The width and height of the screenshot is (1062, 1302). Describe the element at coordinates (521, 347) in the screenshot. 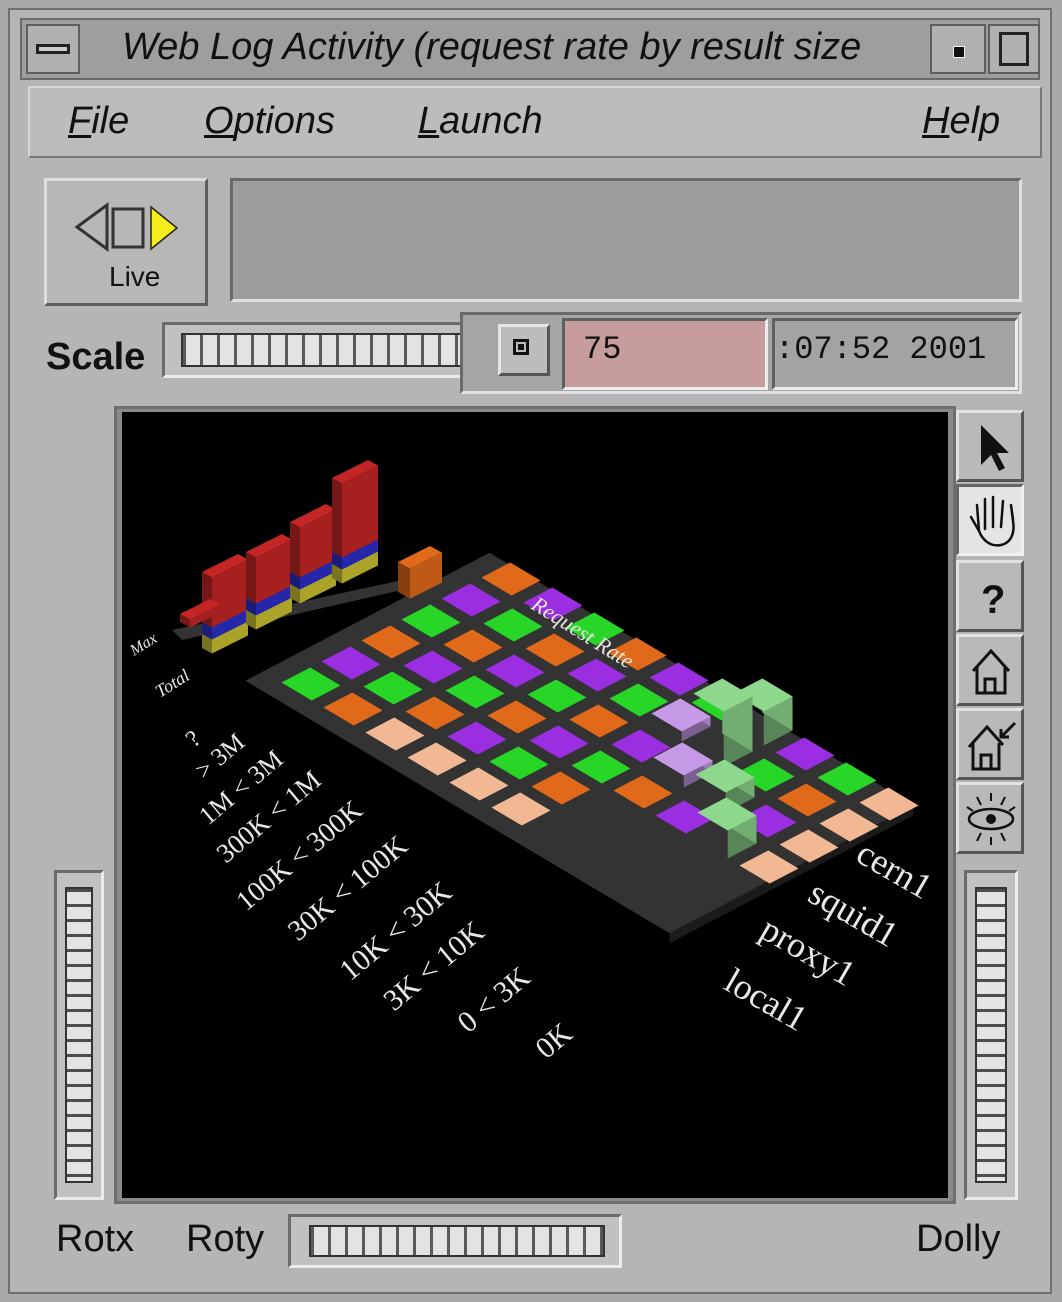

I see `toggle-icon` at that location.